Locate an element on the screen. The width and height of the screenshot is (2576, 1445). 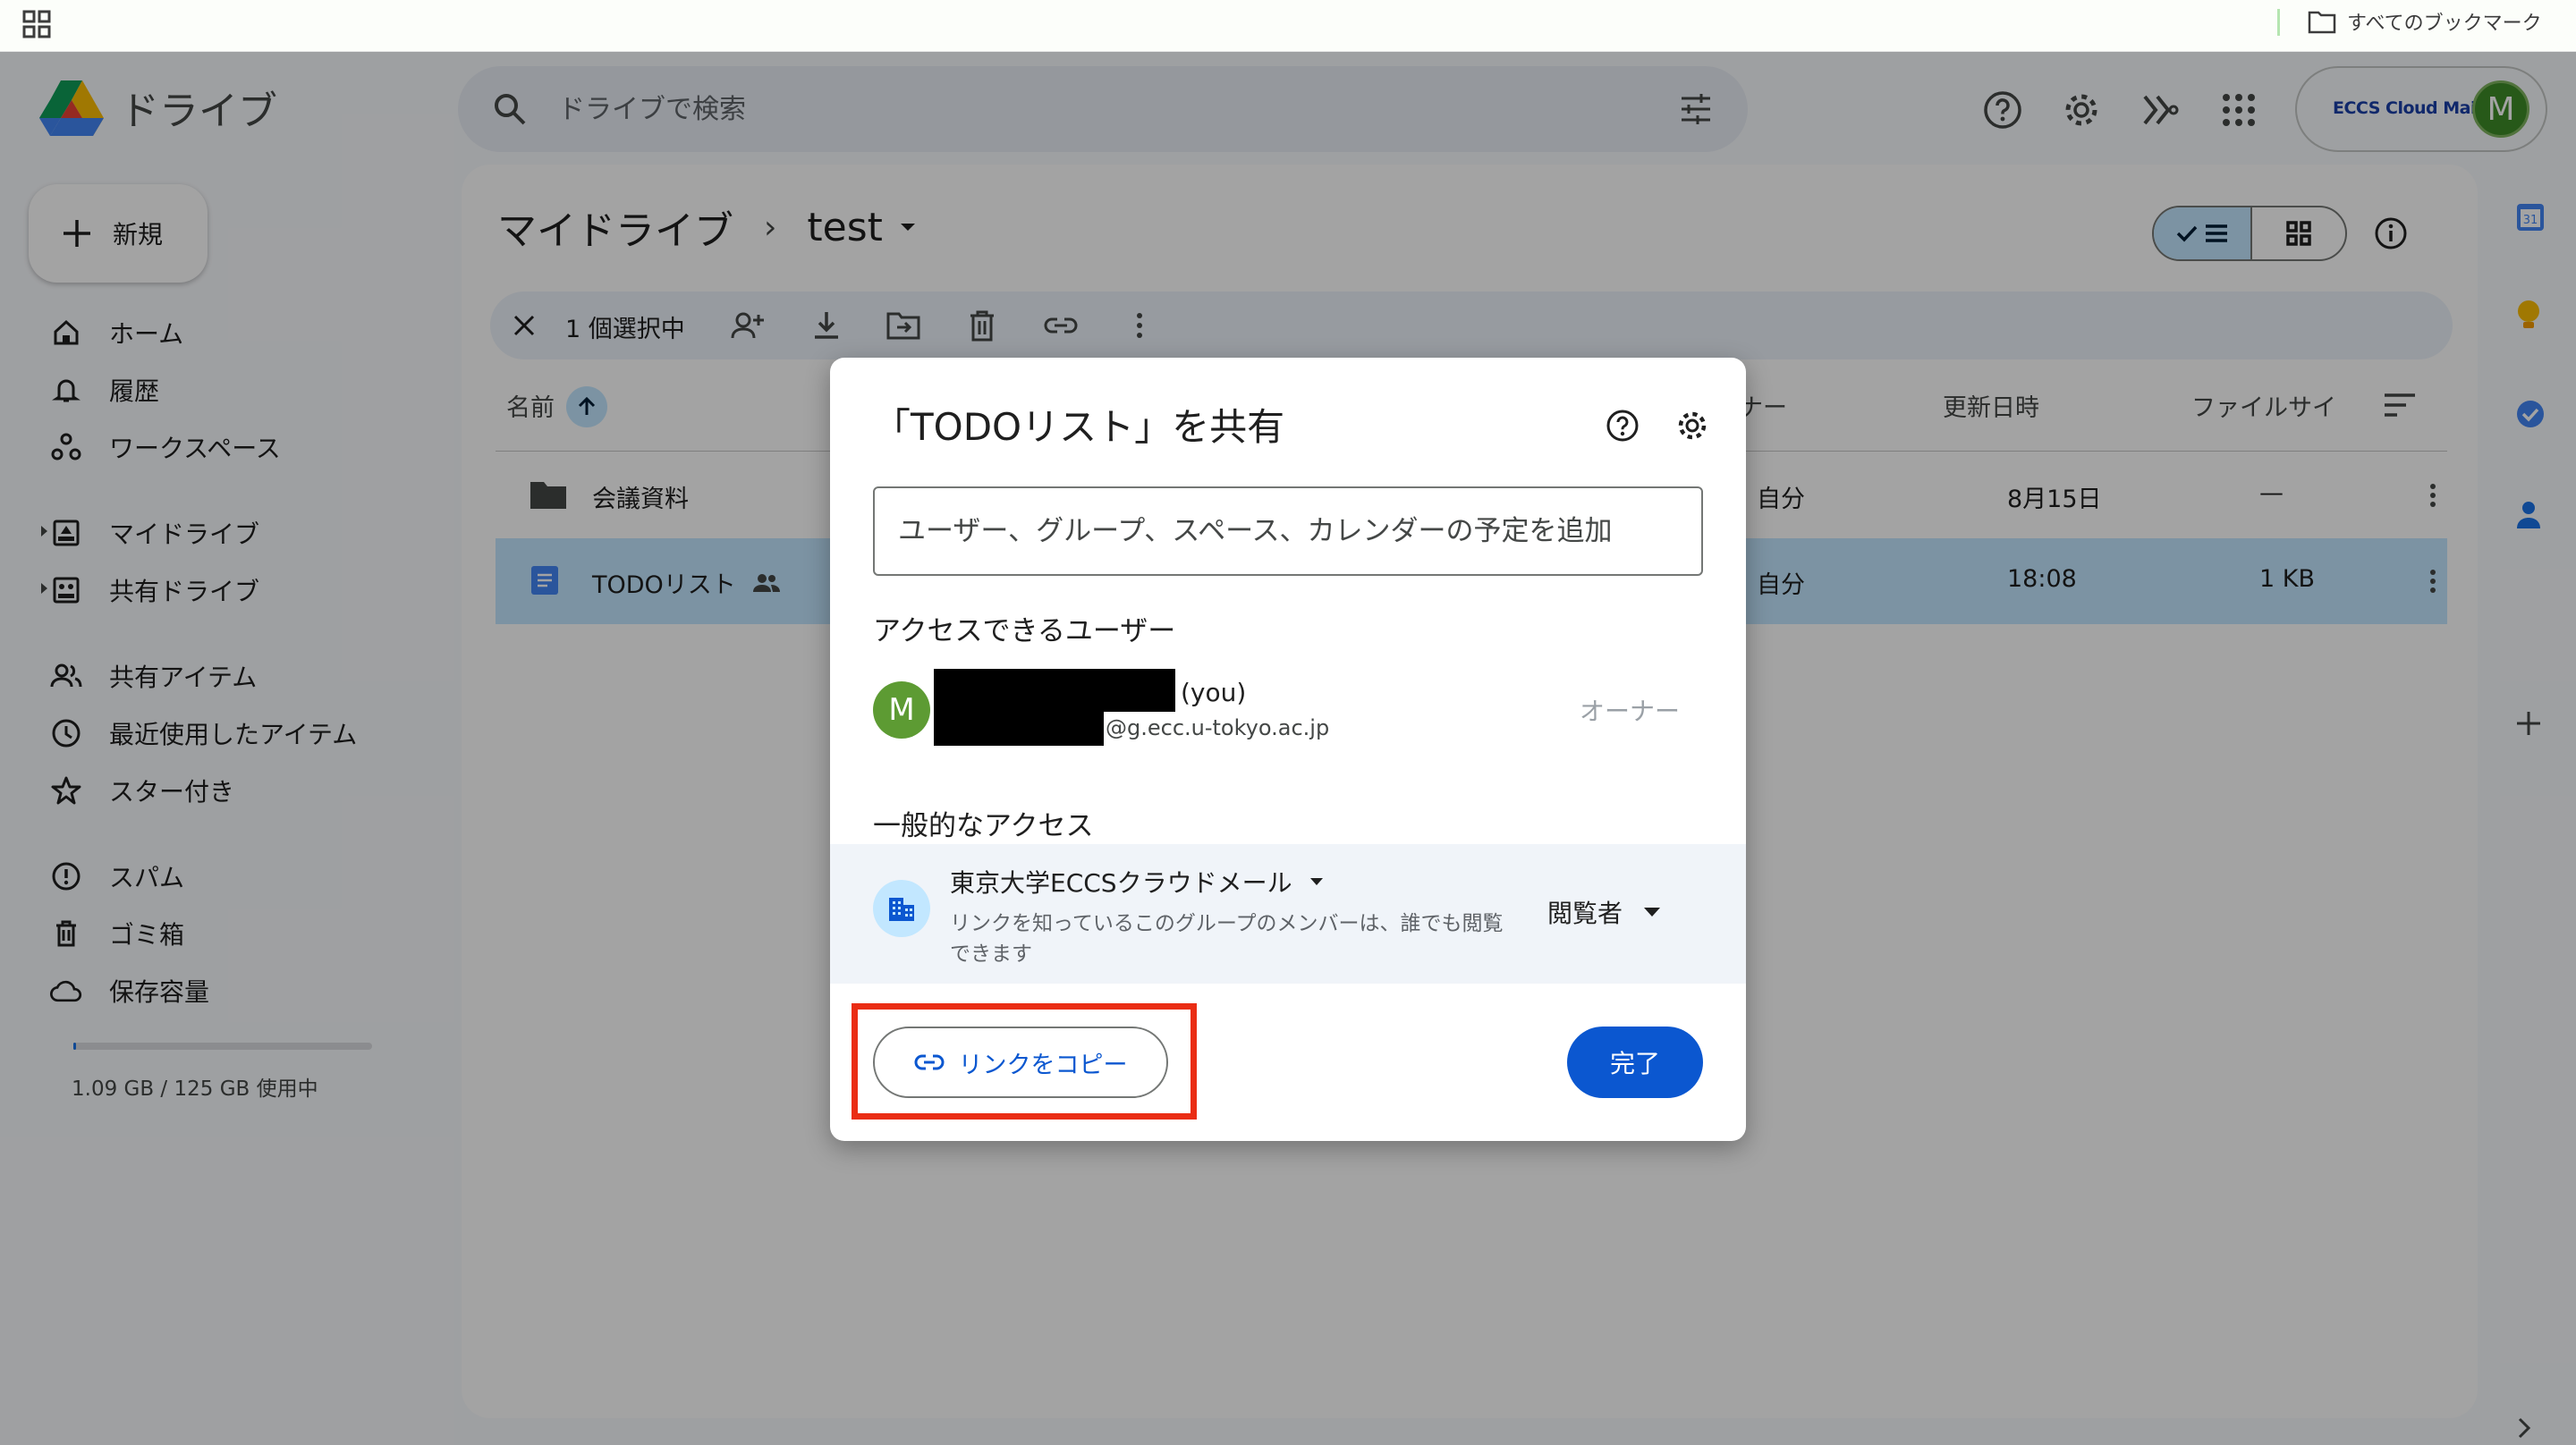
folder-icon is located at coordinates (2322, 21).